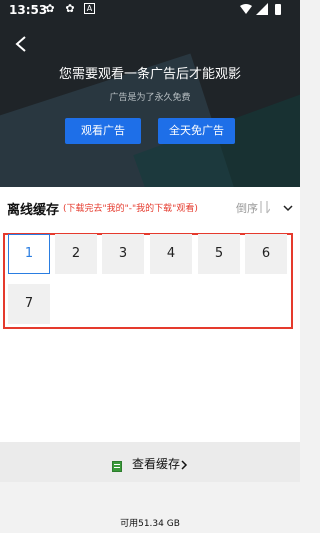 This screenshot has height=533, width=320. What do you see at coordinates (76, 254) in the screenshot?
I see `episode-button: 2` at bounding box center [76, 254].